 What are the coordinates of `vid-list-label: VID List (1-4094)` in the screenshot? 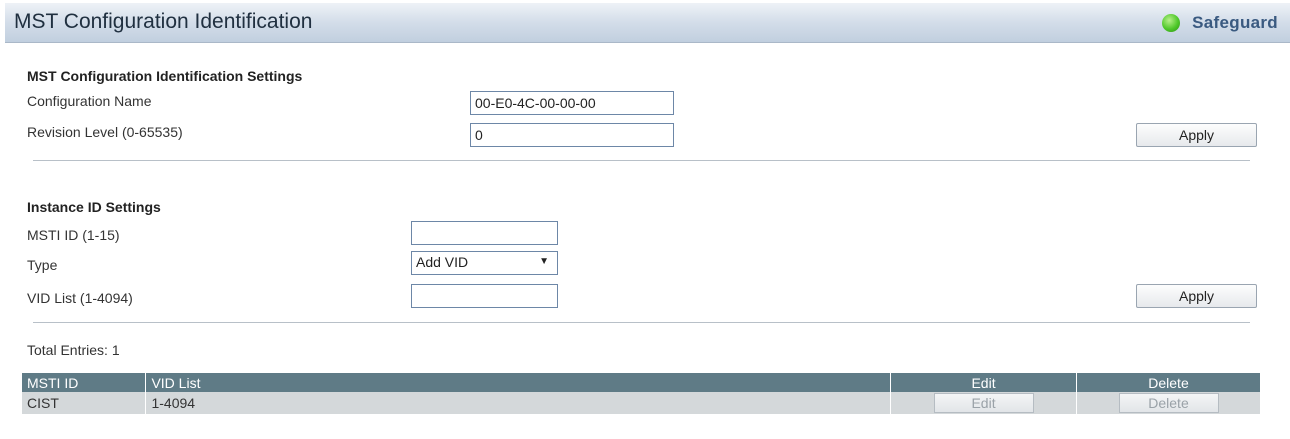 It's located at (80, 298).